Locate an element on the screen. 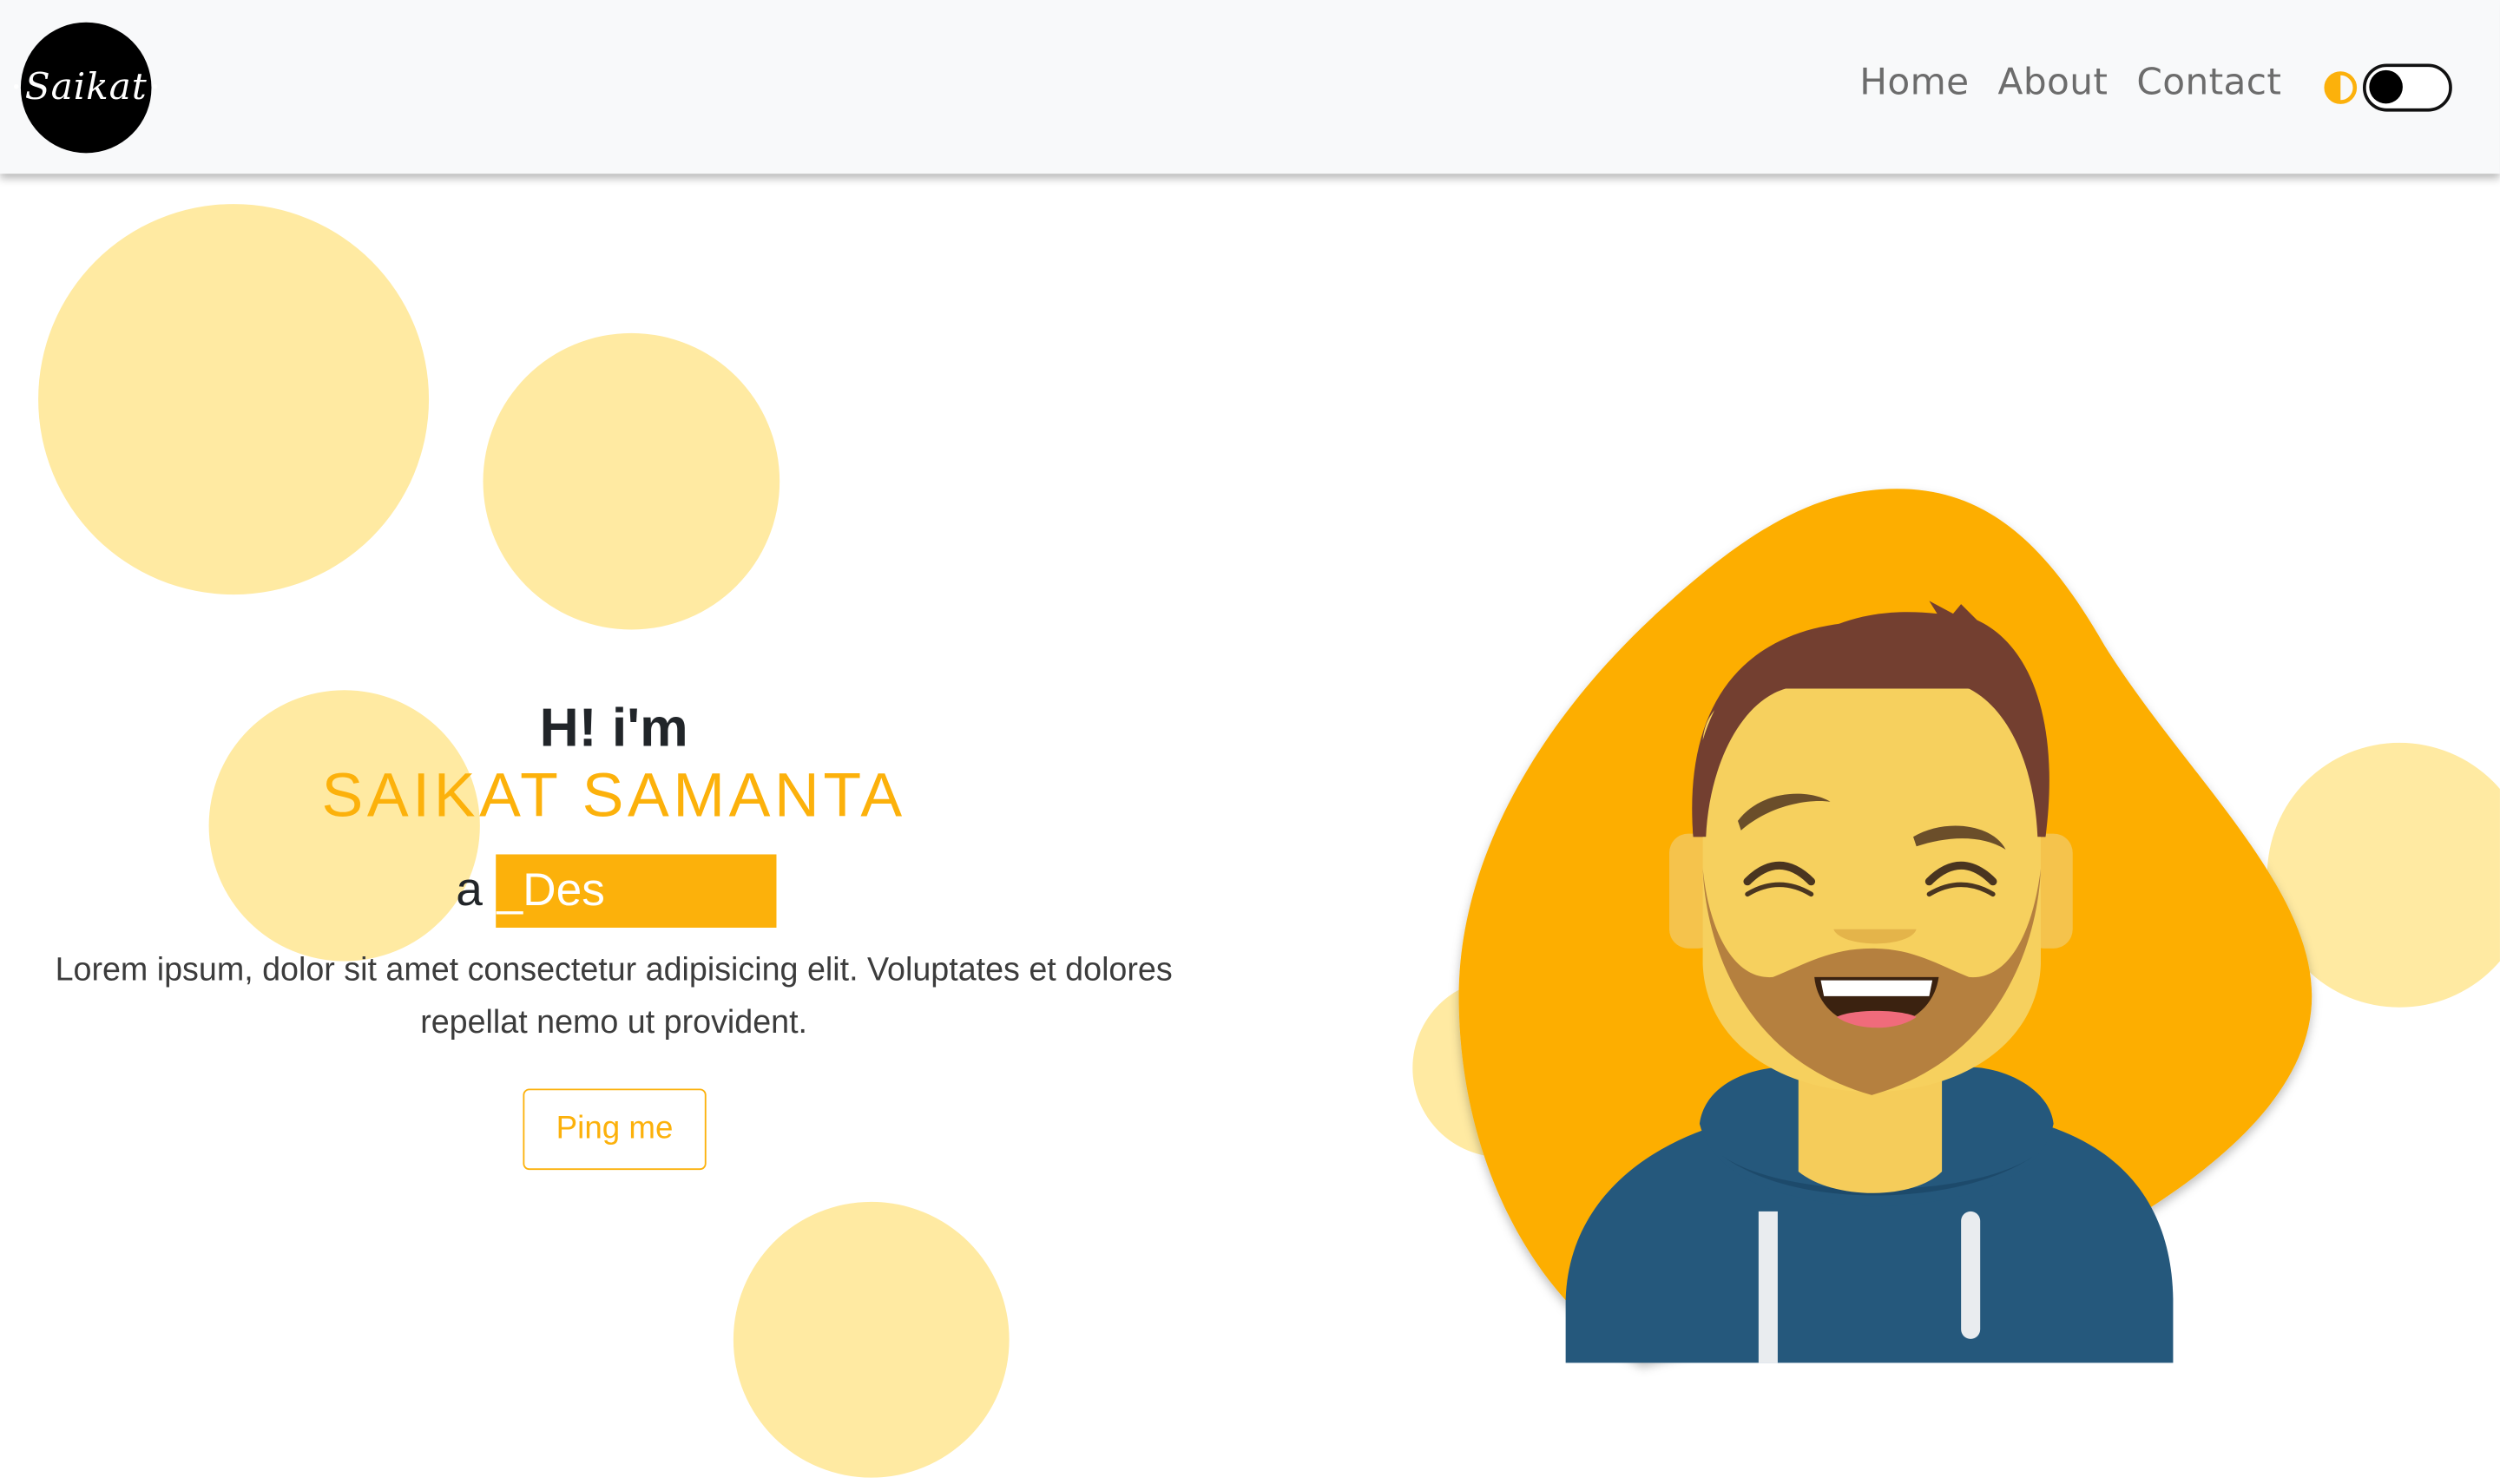  hero-role-prefix: a is located at coordinates (469, 890).